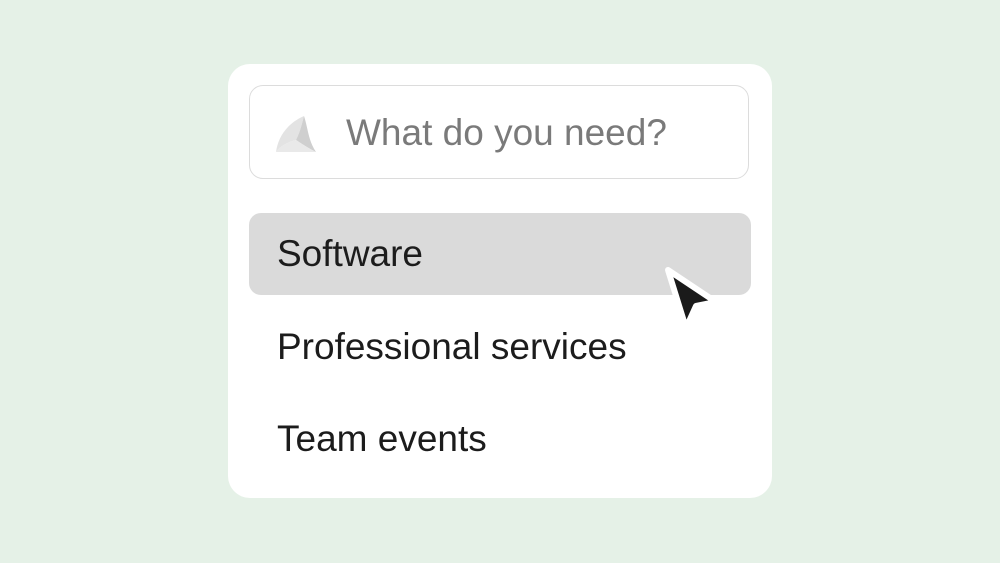 The width and height of the screenshot is (1000, 563). I want to click on search-field, so click(499, 132).